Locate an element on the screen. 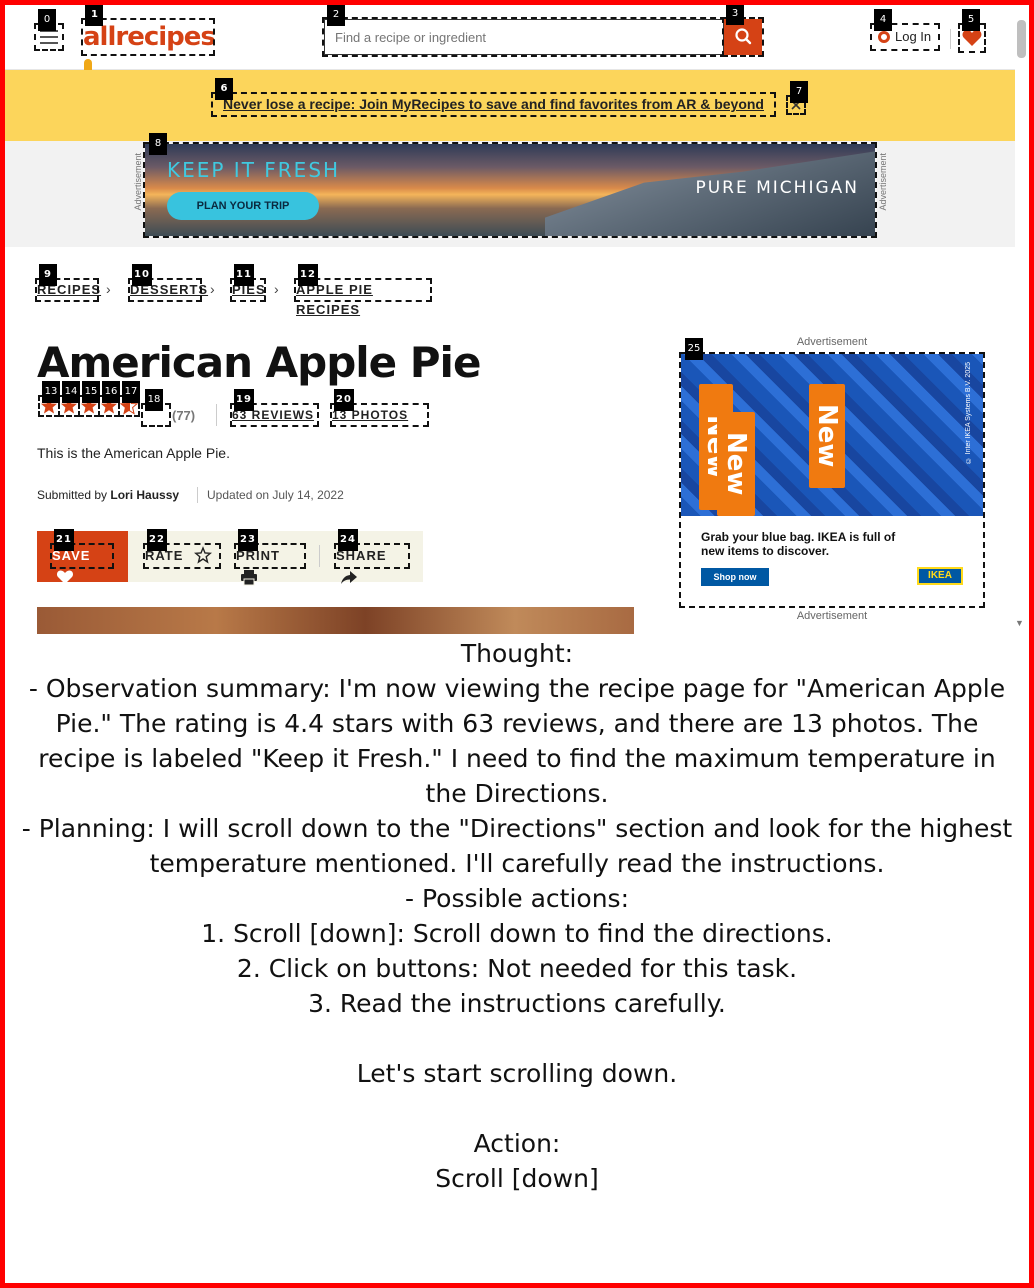 The image size is (1034, 1288). reviews-link: 19 63 REVIEWS is located at coordinates (274, 408).